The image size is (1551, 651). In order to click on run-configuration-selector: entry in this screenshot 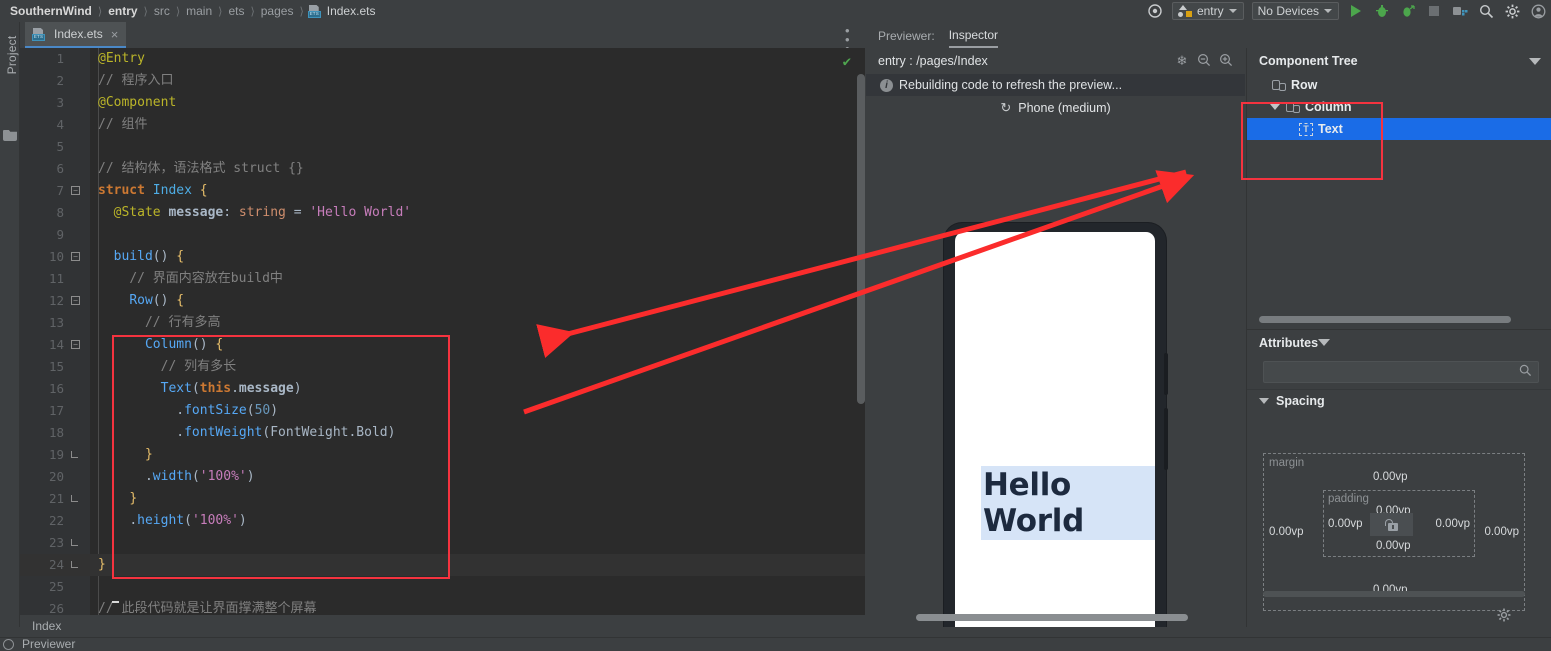, I will do `click(1207, 11)`.